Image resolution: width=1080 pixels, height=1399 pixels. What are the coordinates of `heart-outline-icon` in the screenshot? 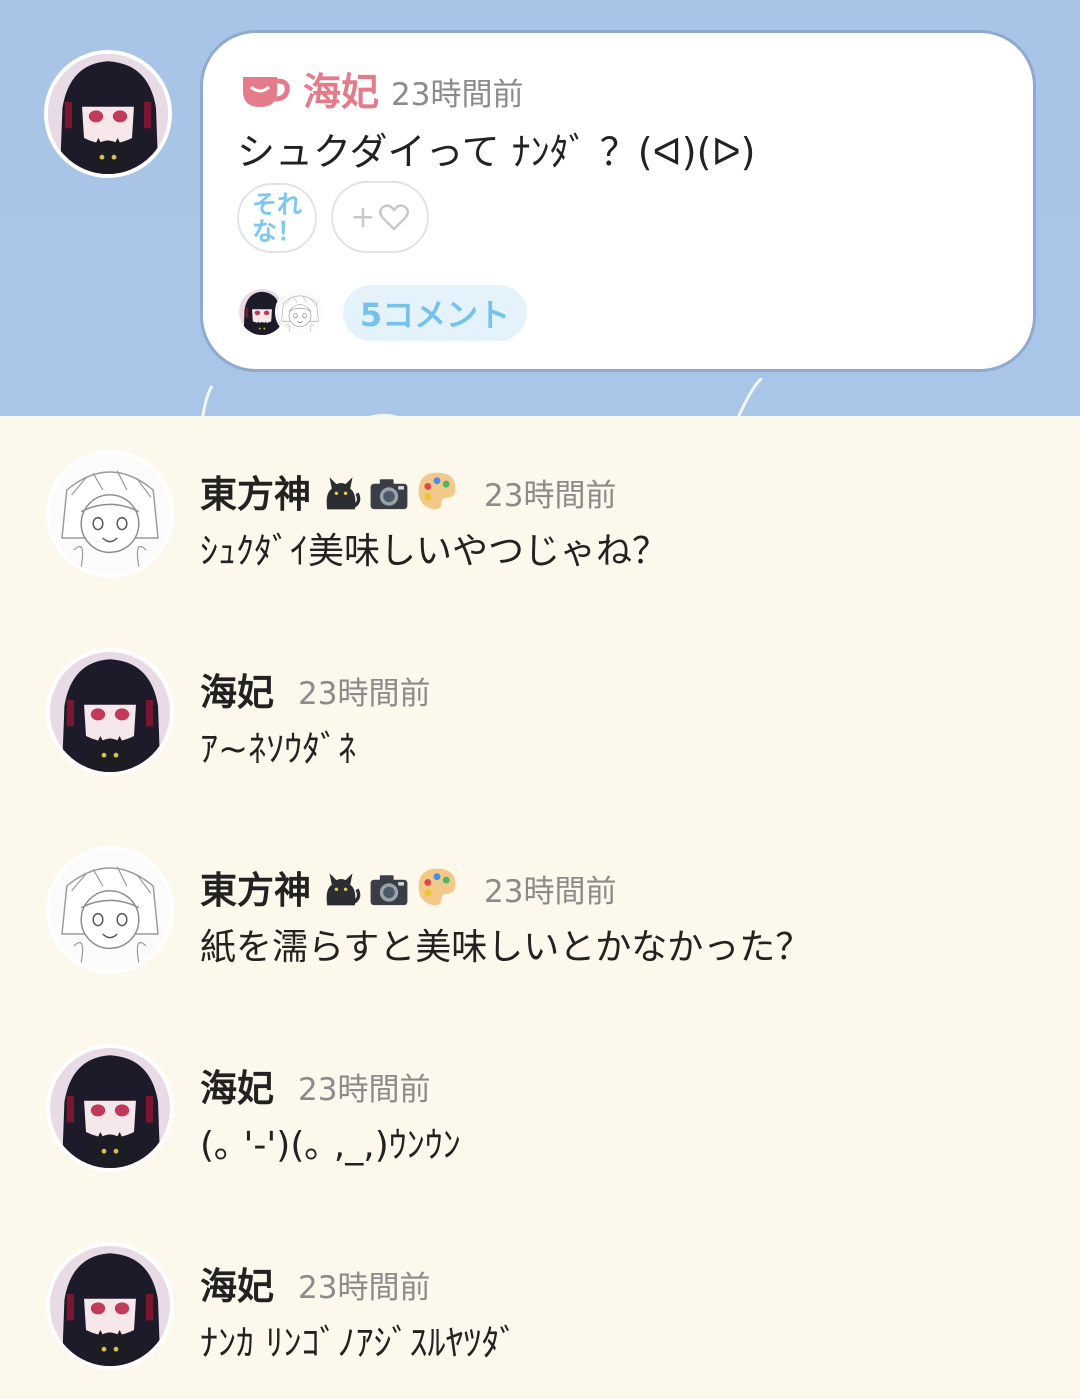 It's located at (393, 217).